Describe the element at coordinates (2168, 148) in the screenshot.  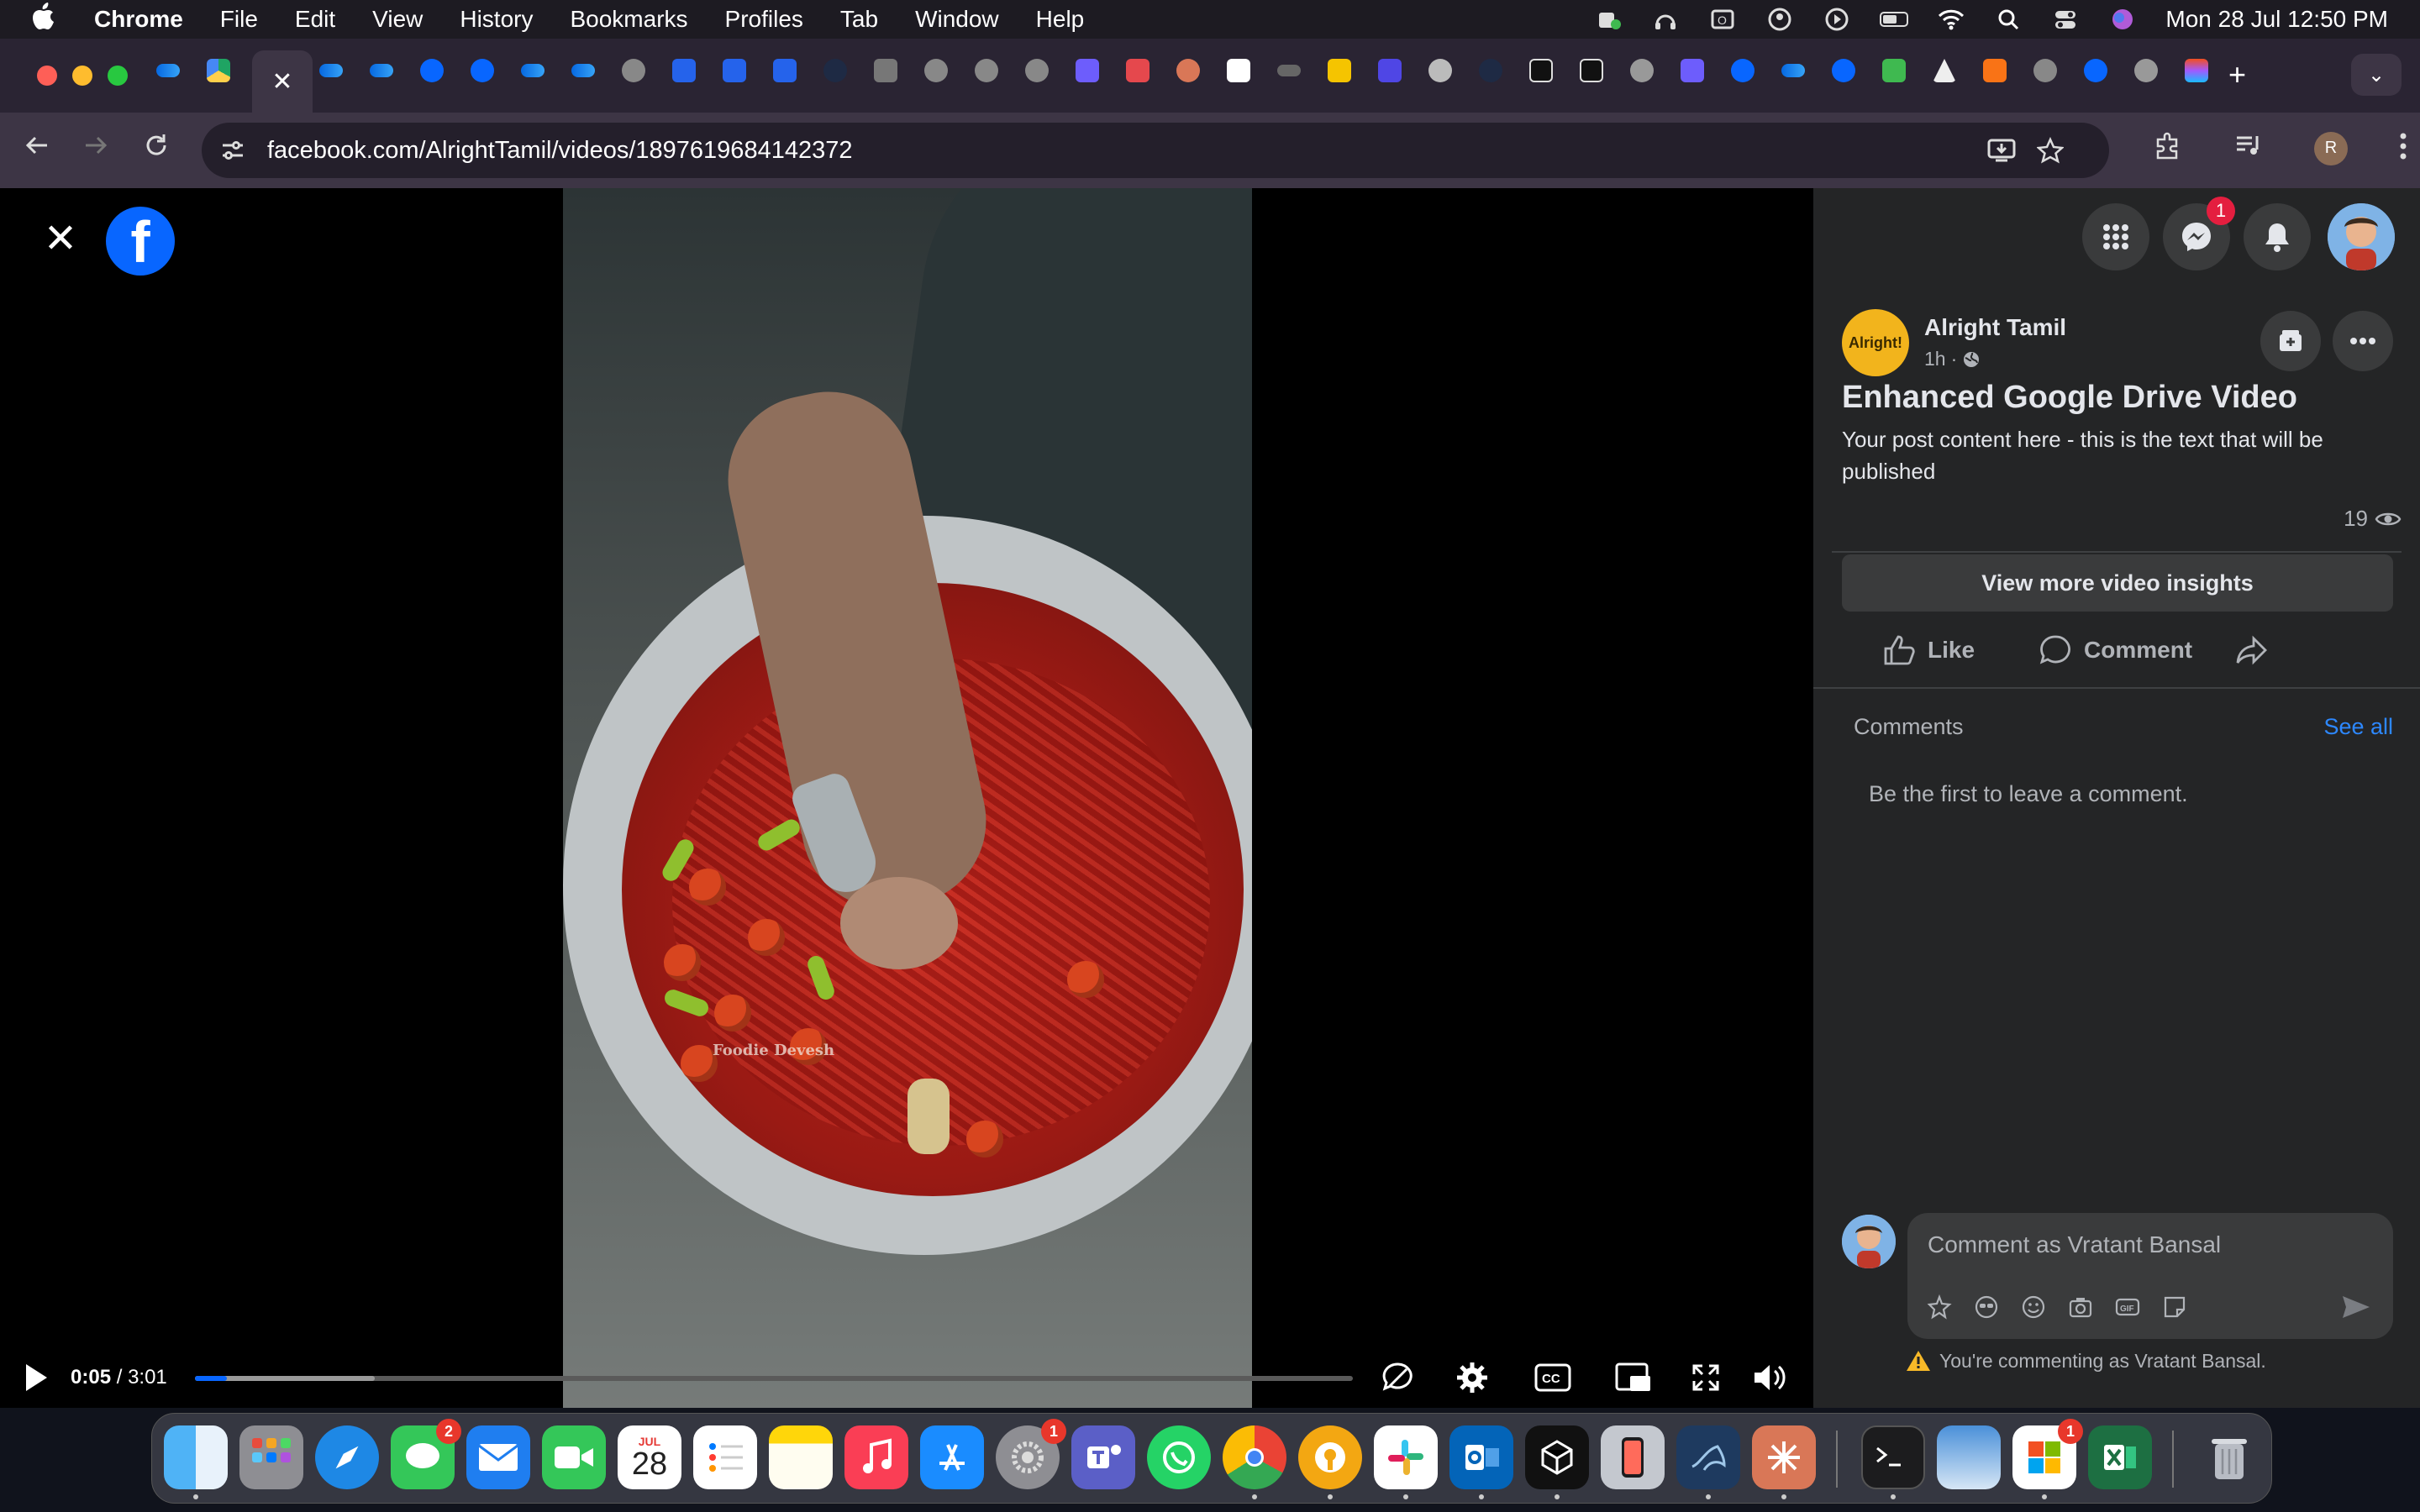
I see `extensions-icon` at that location.